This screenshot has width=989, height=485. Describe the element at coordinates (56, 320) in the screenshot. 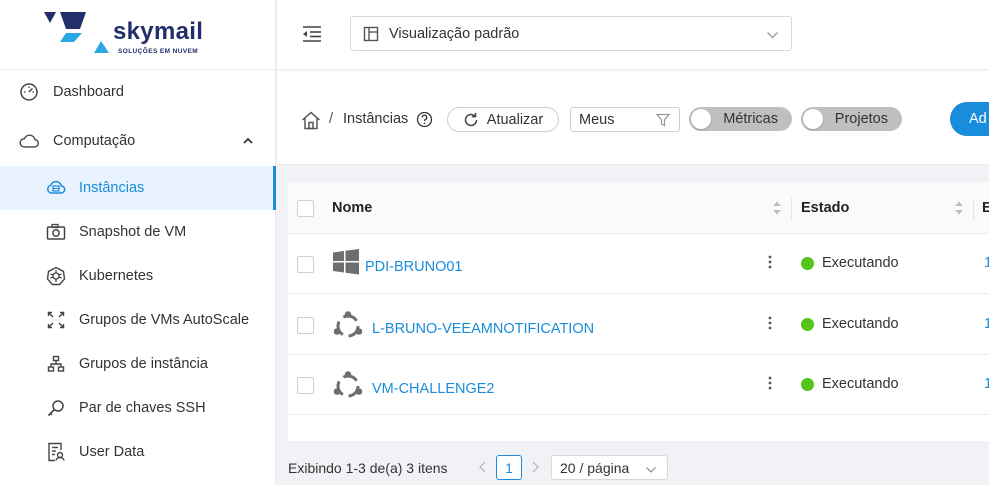

I see `autoscale-icon` at that location.